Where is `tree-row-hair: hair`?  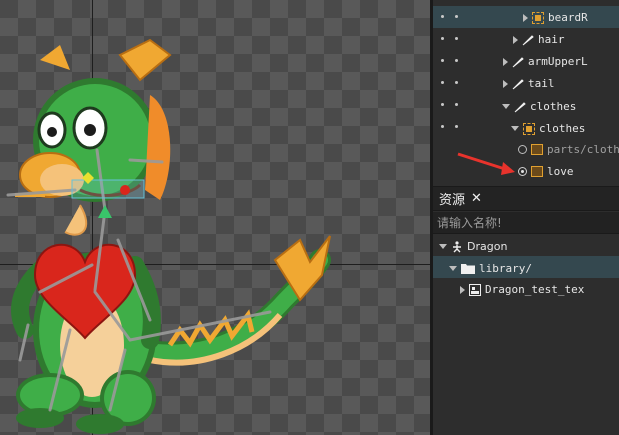 tree-row-hair: hair is located at coordinates (526, 39).